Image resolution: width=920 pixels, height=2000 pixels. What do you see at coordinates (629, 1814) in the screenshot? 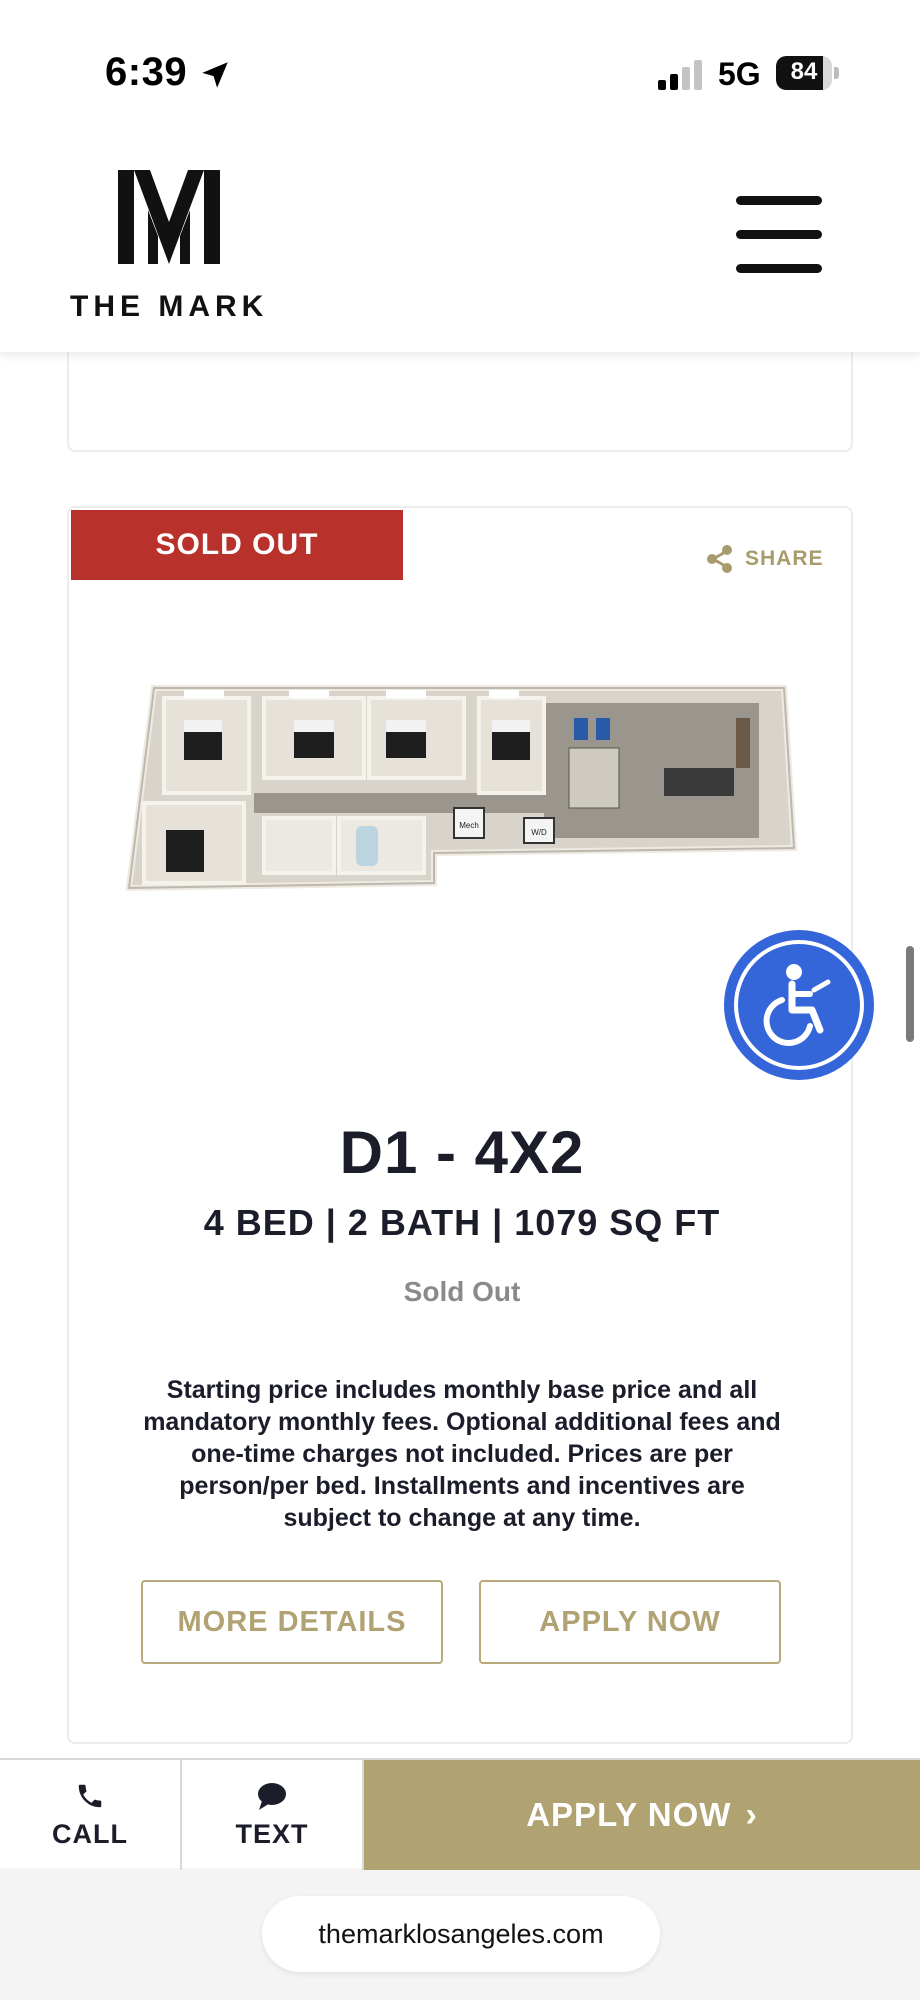
I see `apply-now-bar-label: APPLY NOW` at bounding box center [629, 1814].